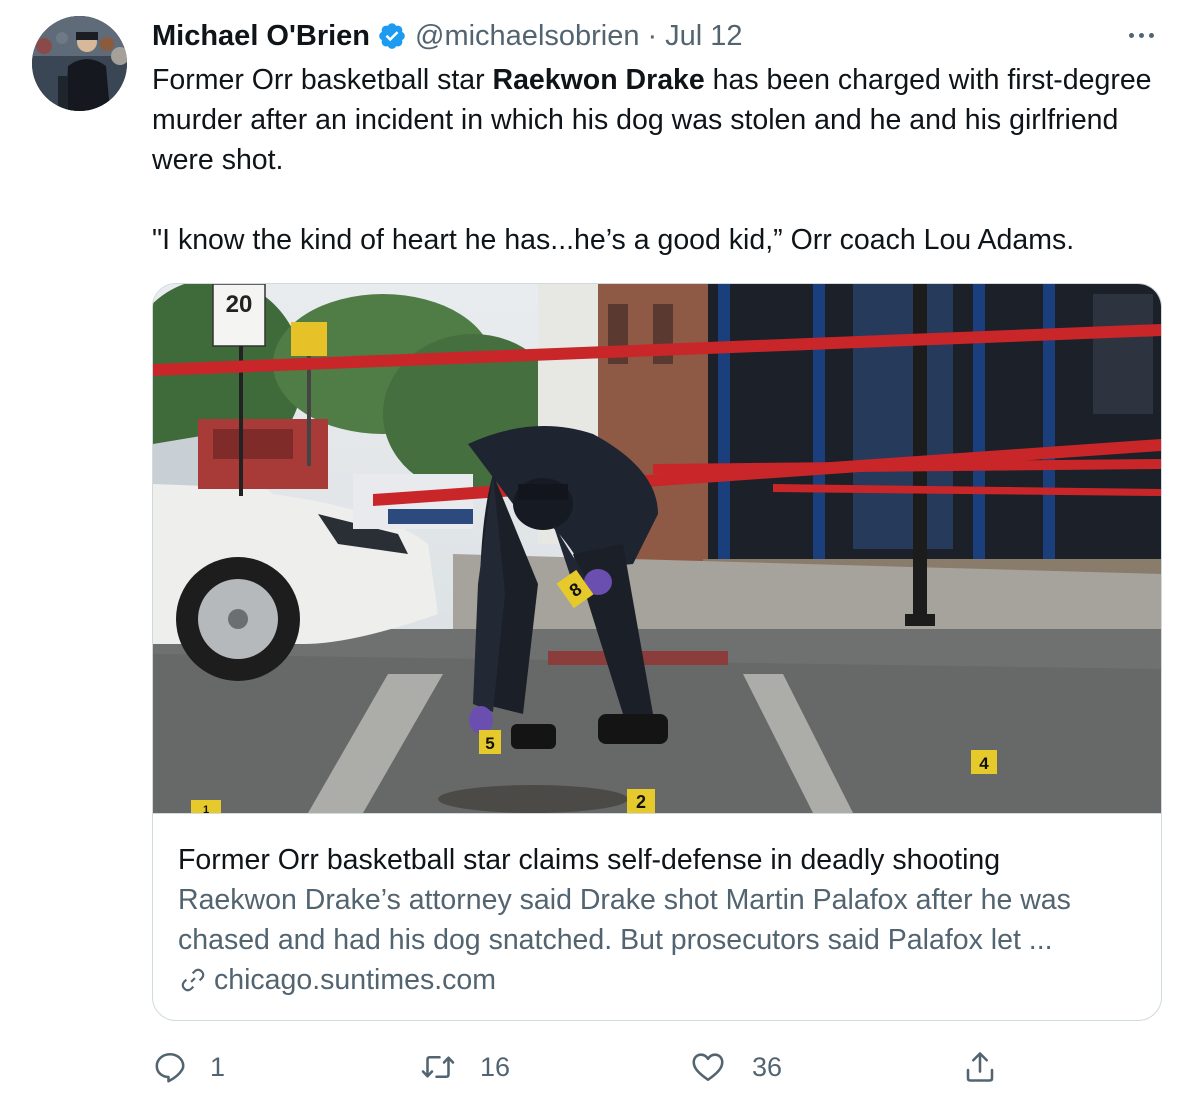 Image resolution: width=1192 pixels, height=1100 pixels. Describe the element at coordinates (438, 1067) in the screenshot. I see `retweet-icon` at that location.